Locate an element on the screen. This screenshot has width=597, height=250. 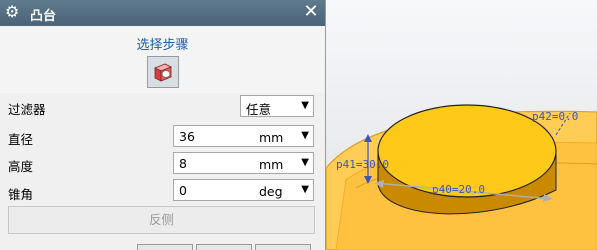
placement-face-icon is located at coordinates (163, 72).